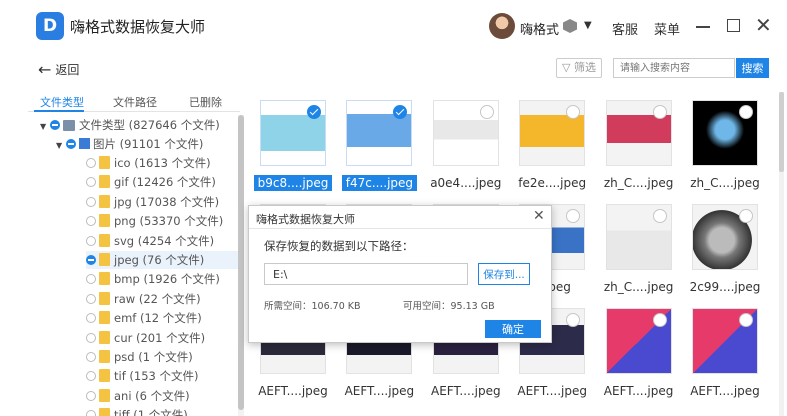 The height and width of the screenshot is (416, 787). What do you see at coordinates (129, 144) in the screenshot?
I see `tree-images: ▼ 图片 (91101 个文件)` at bounding box center [129, 144].